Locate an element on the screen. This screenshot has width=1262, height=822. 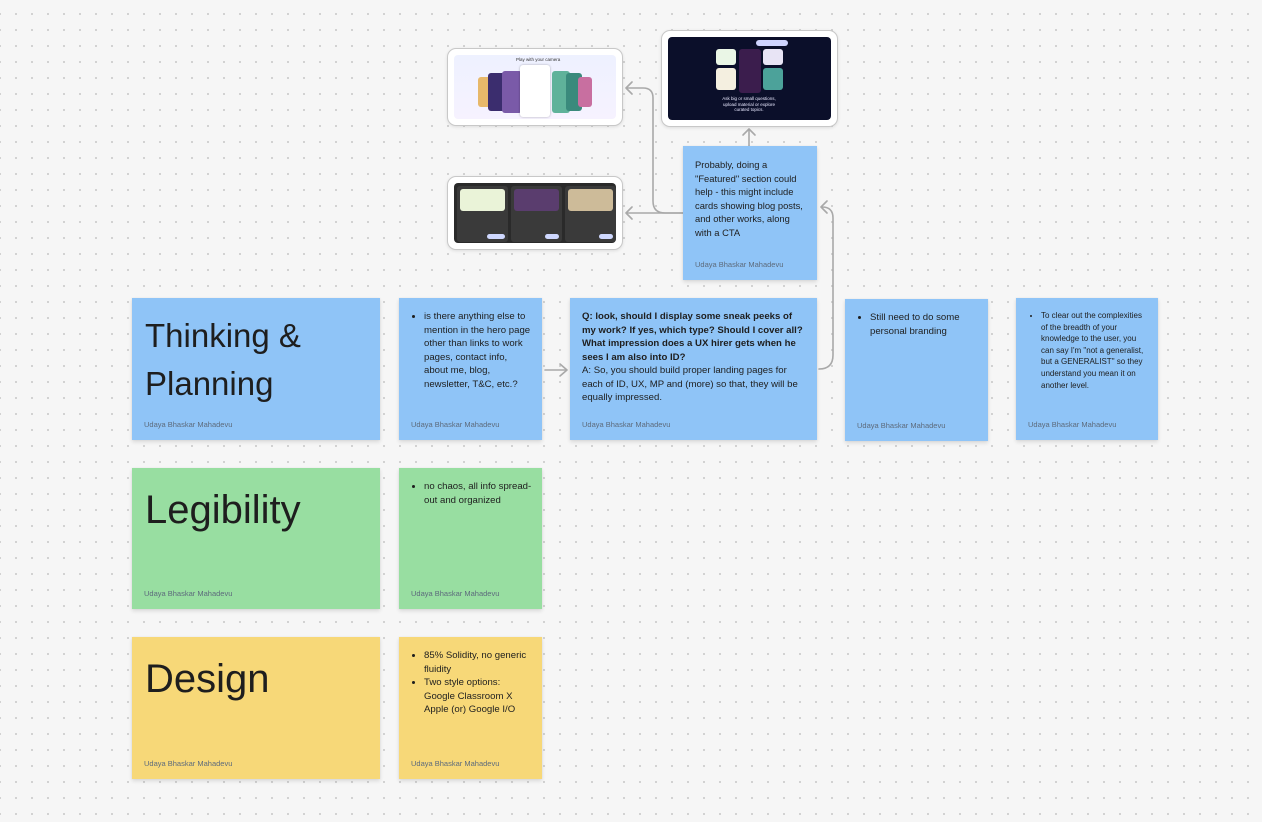
bullet-item: Still need to do some personal branding is located at coordinates (924, 324).